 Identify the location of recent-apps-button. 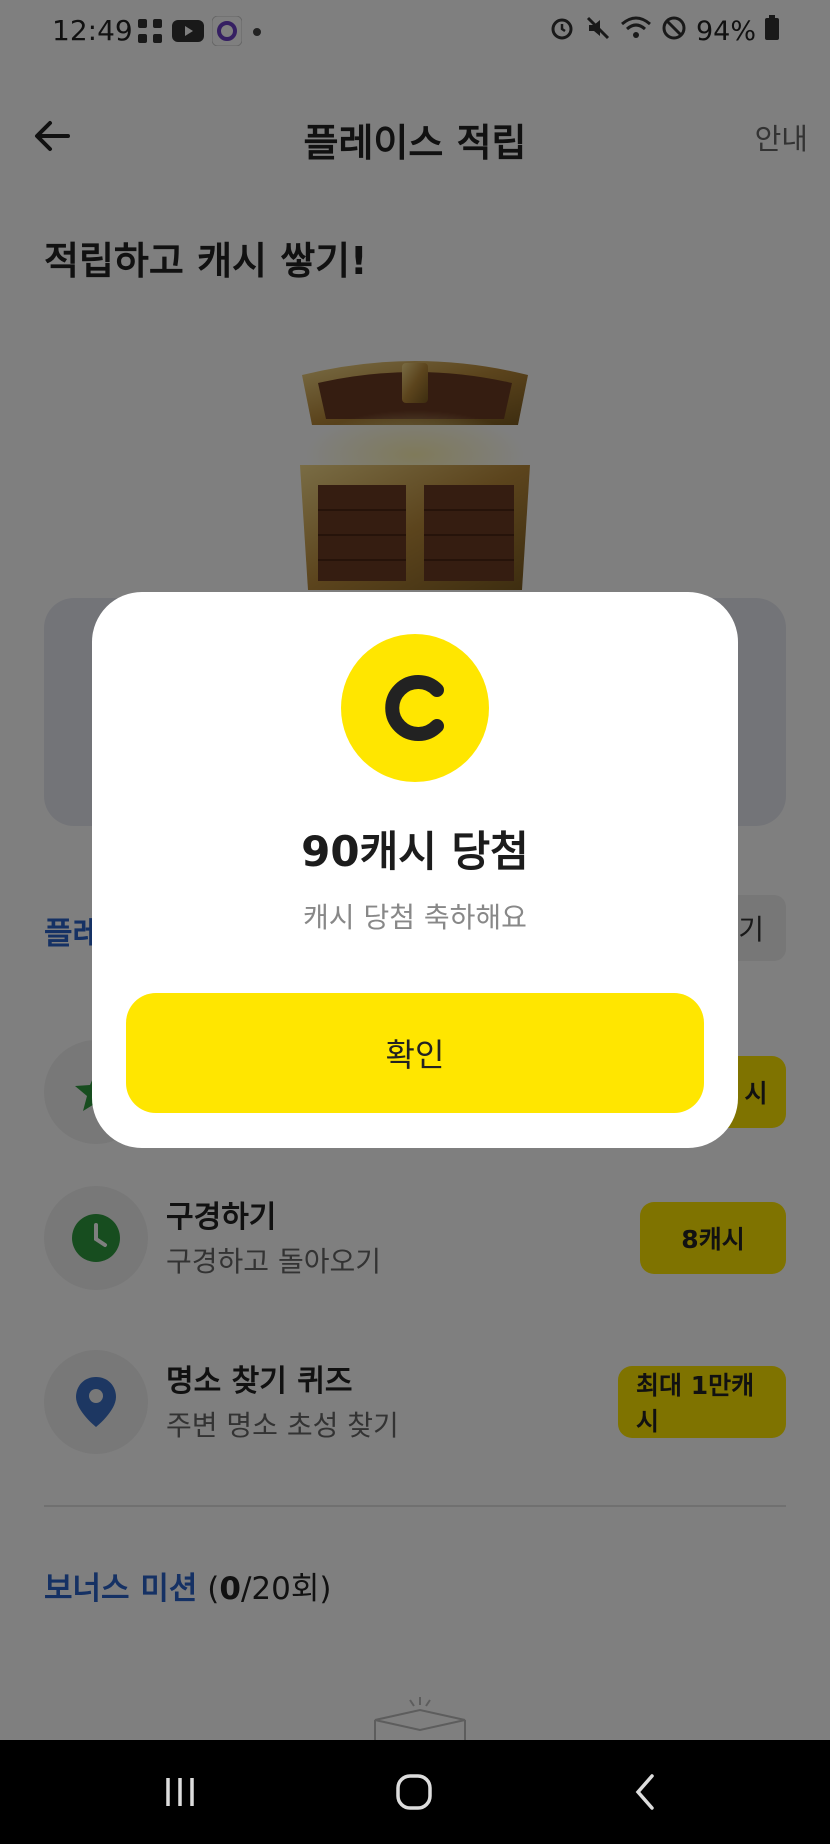
(180, 1792).